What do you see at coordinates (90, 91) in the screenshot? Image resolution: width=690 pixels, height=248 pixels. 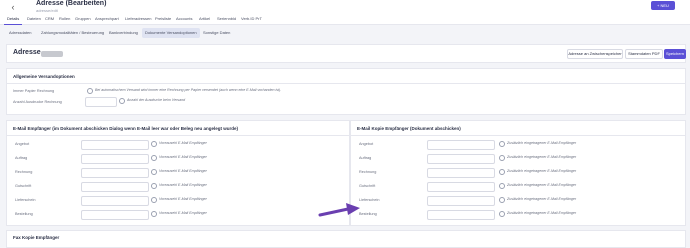 I see `paper-invoice-checkbox` at bounding box center [90, 91].